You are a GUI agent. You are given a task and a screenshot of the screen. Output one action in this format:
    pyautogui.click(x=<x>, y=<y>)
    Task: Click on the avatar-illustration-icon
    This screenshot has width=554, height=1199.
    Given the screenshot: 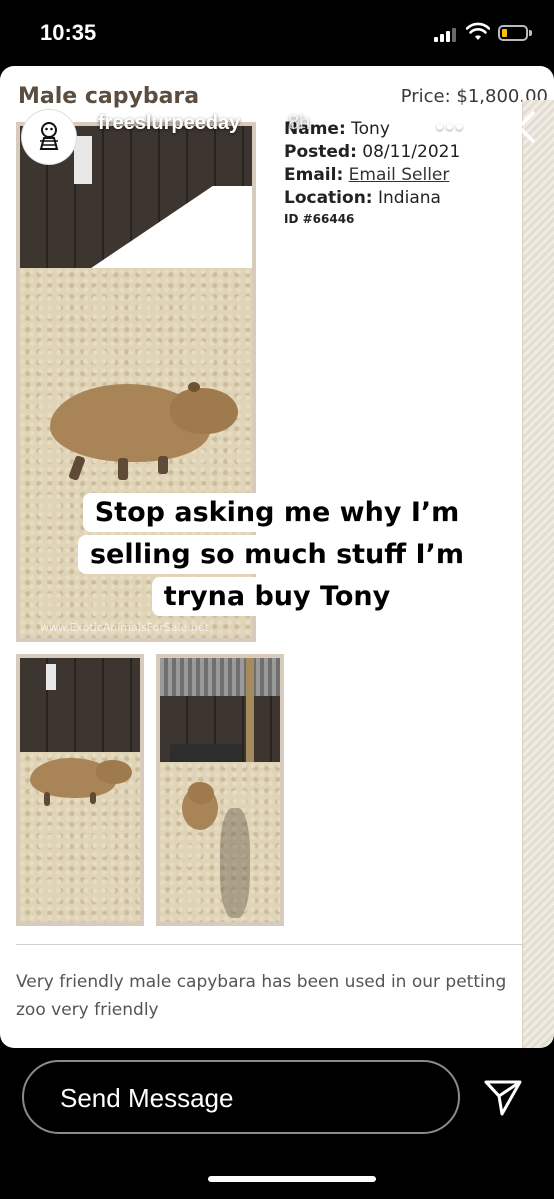 What is the action you would take?
    pyautogui.click(x=49, y=136)
    